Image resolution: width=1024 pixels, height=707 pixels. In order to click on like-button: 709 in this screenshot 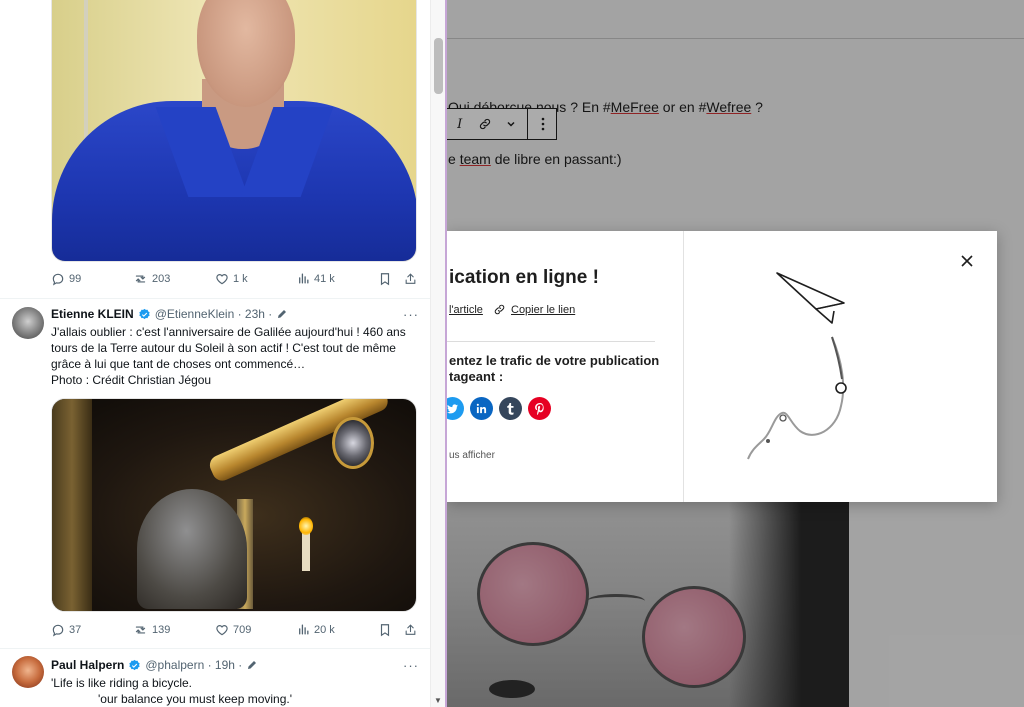, I will do `click(233, 630)`.